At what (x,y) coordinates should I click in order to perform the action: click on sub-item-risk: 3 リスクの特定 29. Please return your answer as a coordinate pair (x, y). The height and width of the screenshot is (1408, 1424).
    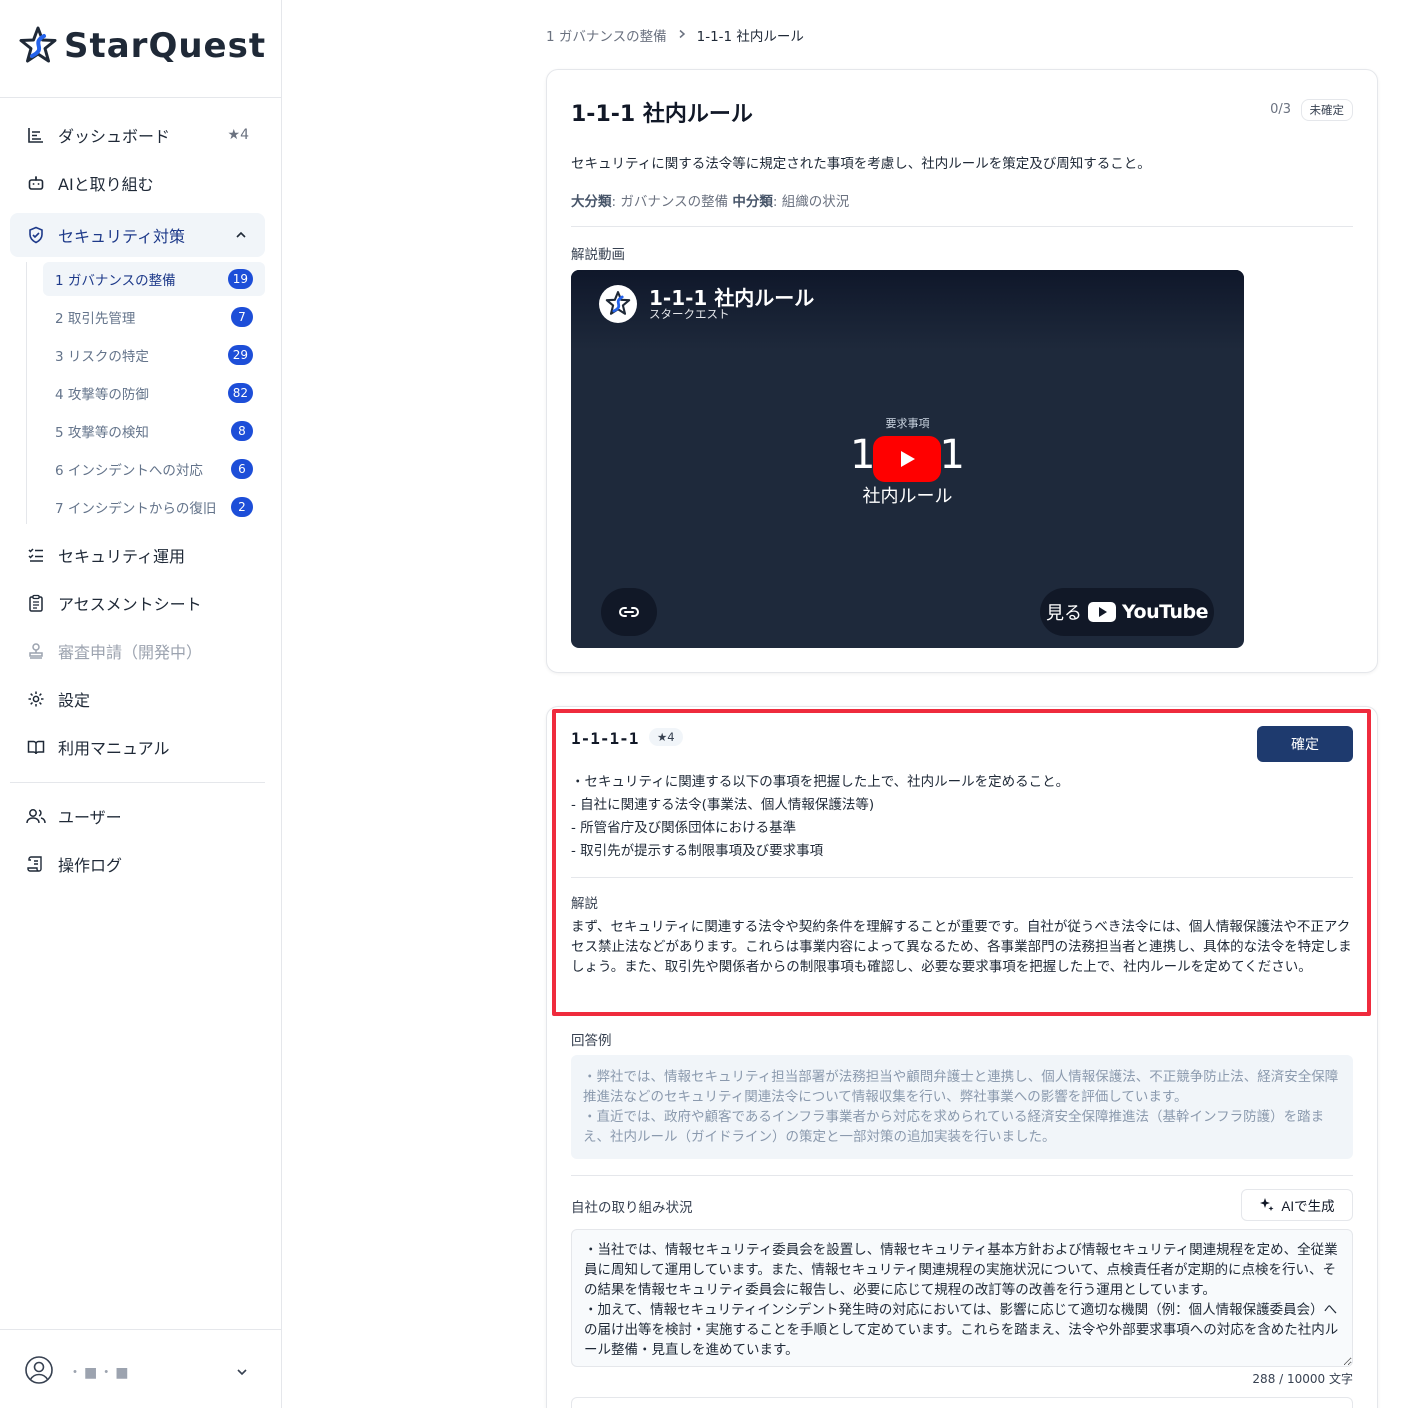
    Looking at the image, I should click on (154, 355).